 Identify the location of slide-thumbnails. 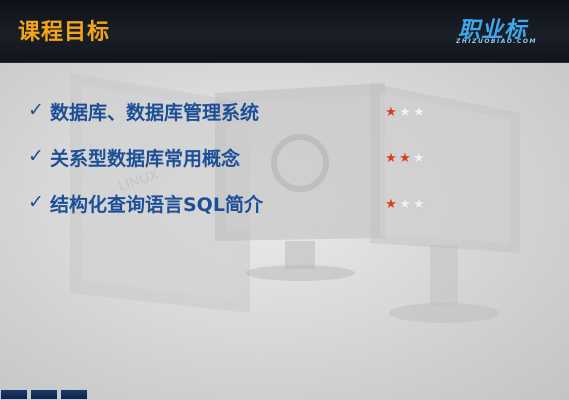
(50, 394).